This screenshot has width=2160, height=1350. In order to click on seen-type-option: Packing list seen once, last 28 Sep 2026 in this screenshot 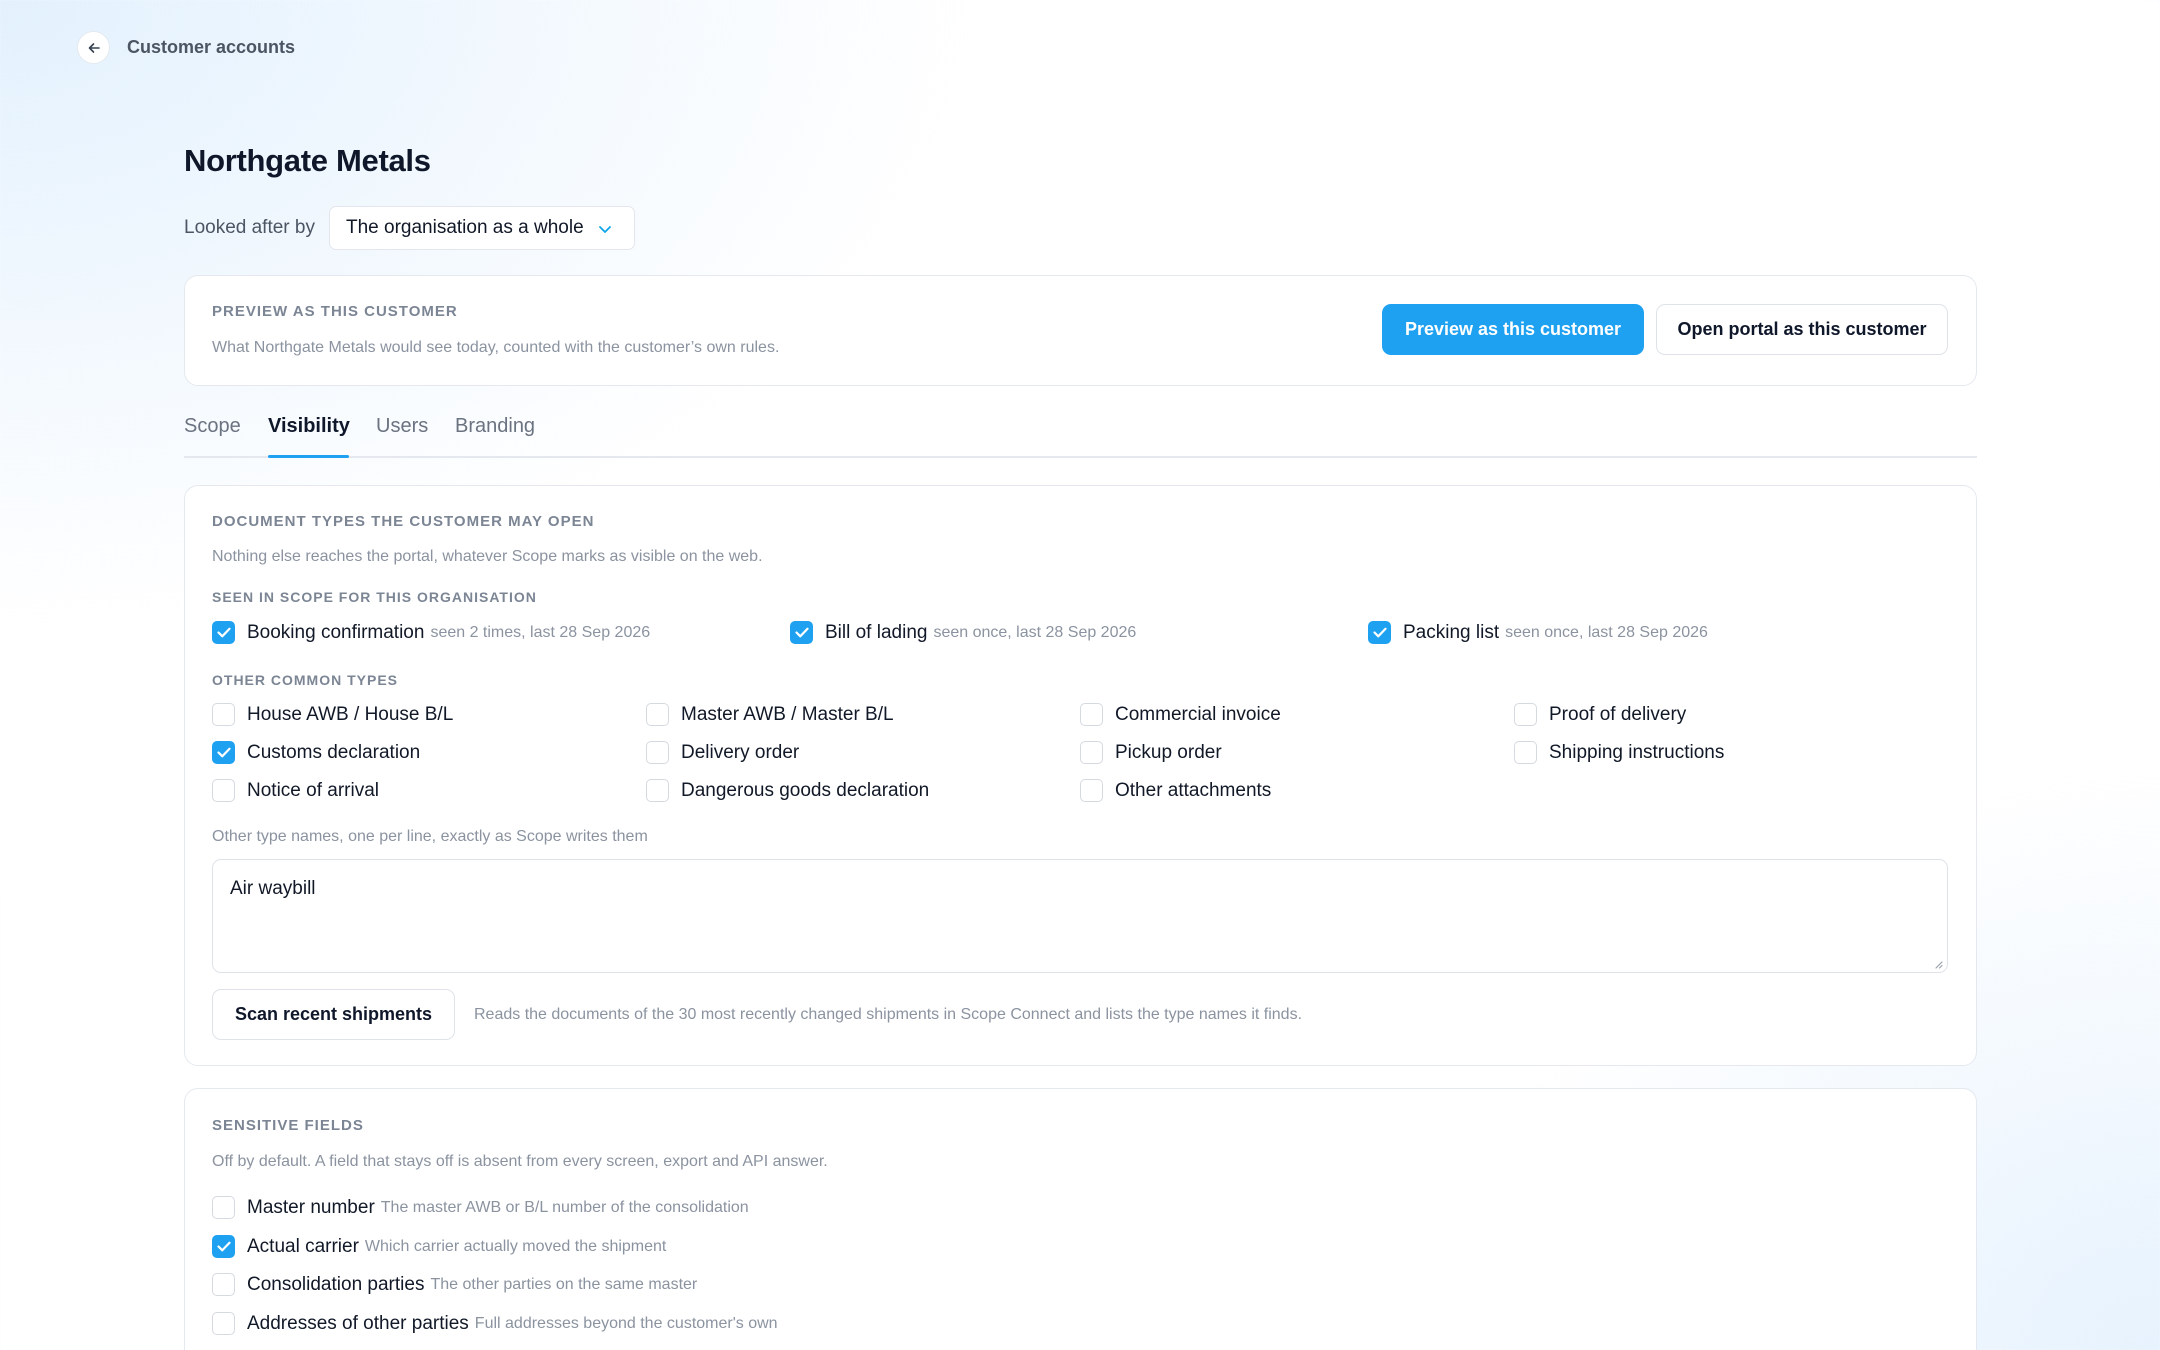, I will do `click(1538, 632)`.